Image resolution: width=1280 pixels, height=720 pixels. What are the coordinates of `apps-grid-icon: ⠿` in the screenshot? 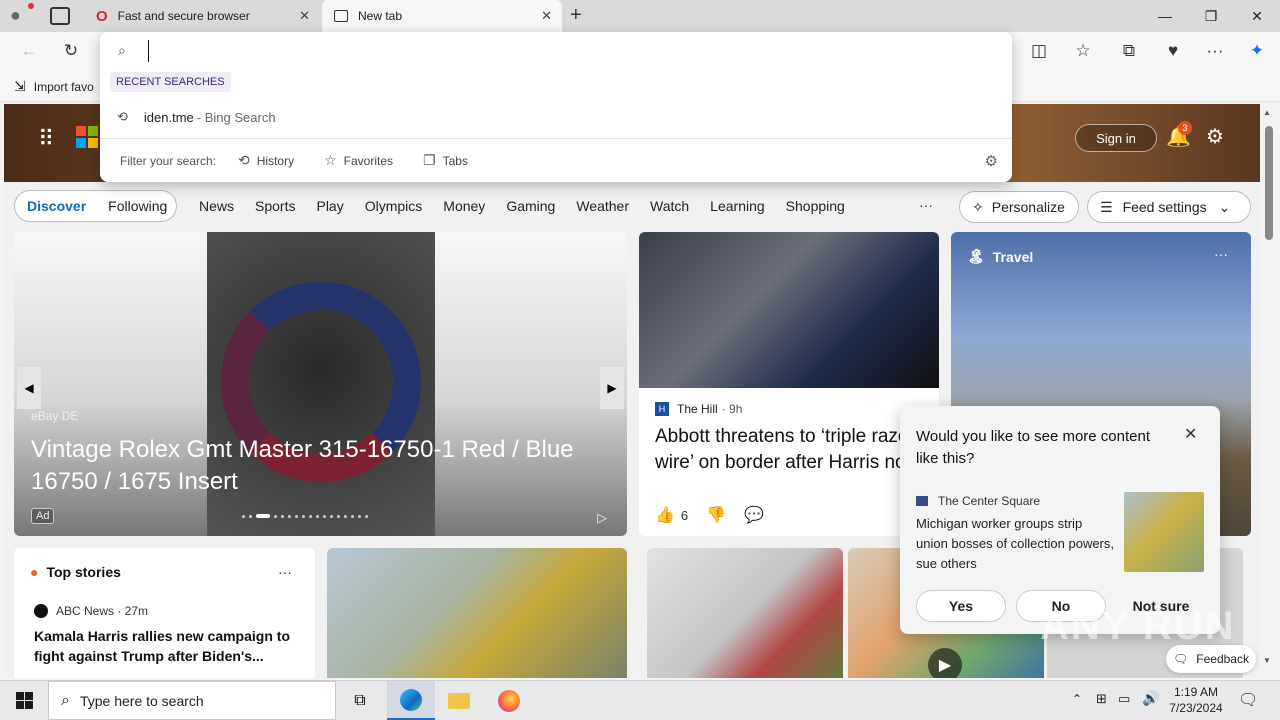 It's located at (46, 139).